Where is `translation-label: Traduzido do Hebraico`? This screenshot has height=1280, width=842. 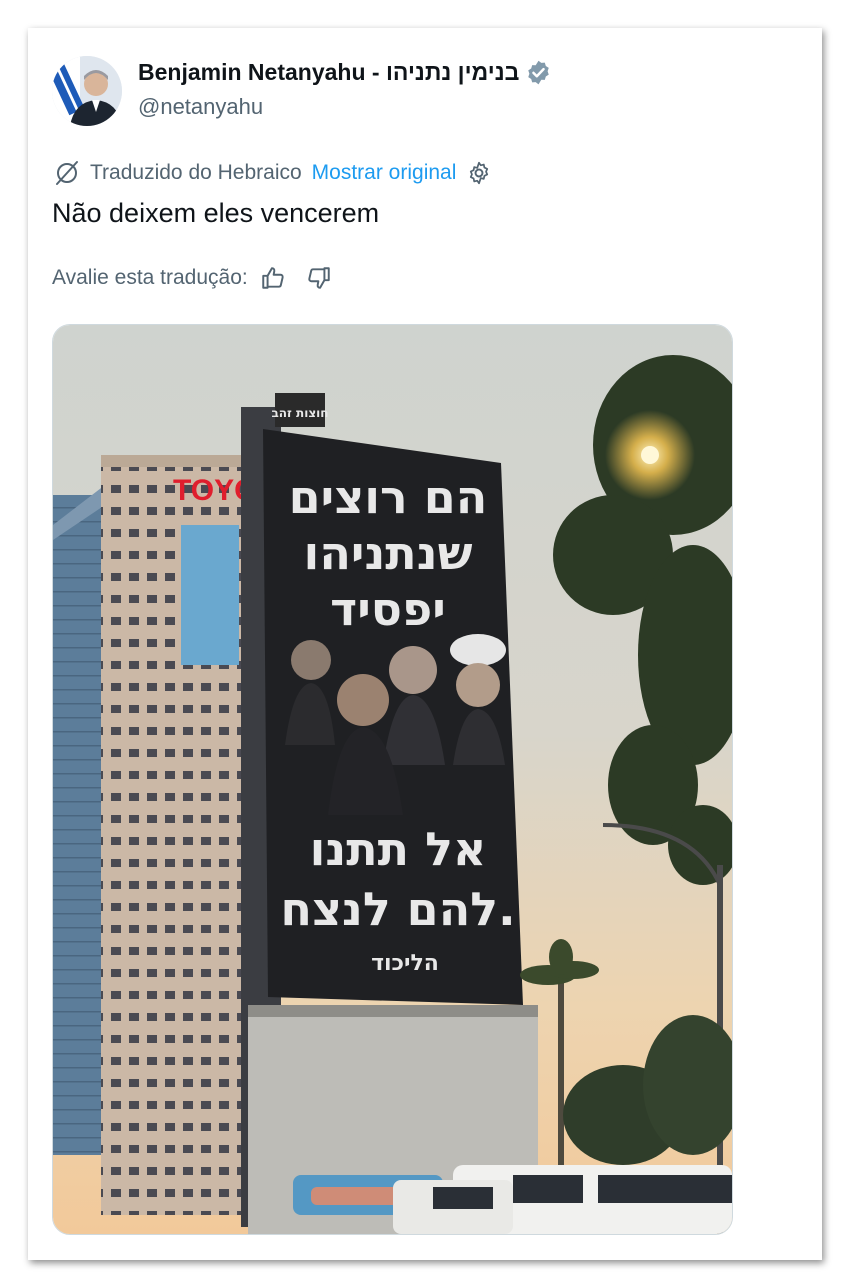
translation-label: Traduzido do Hebraico is located at coordinates (196, 172).